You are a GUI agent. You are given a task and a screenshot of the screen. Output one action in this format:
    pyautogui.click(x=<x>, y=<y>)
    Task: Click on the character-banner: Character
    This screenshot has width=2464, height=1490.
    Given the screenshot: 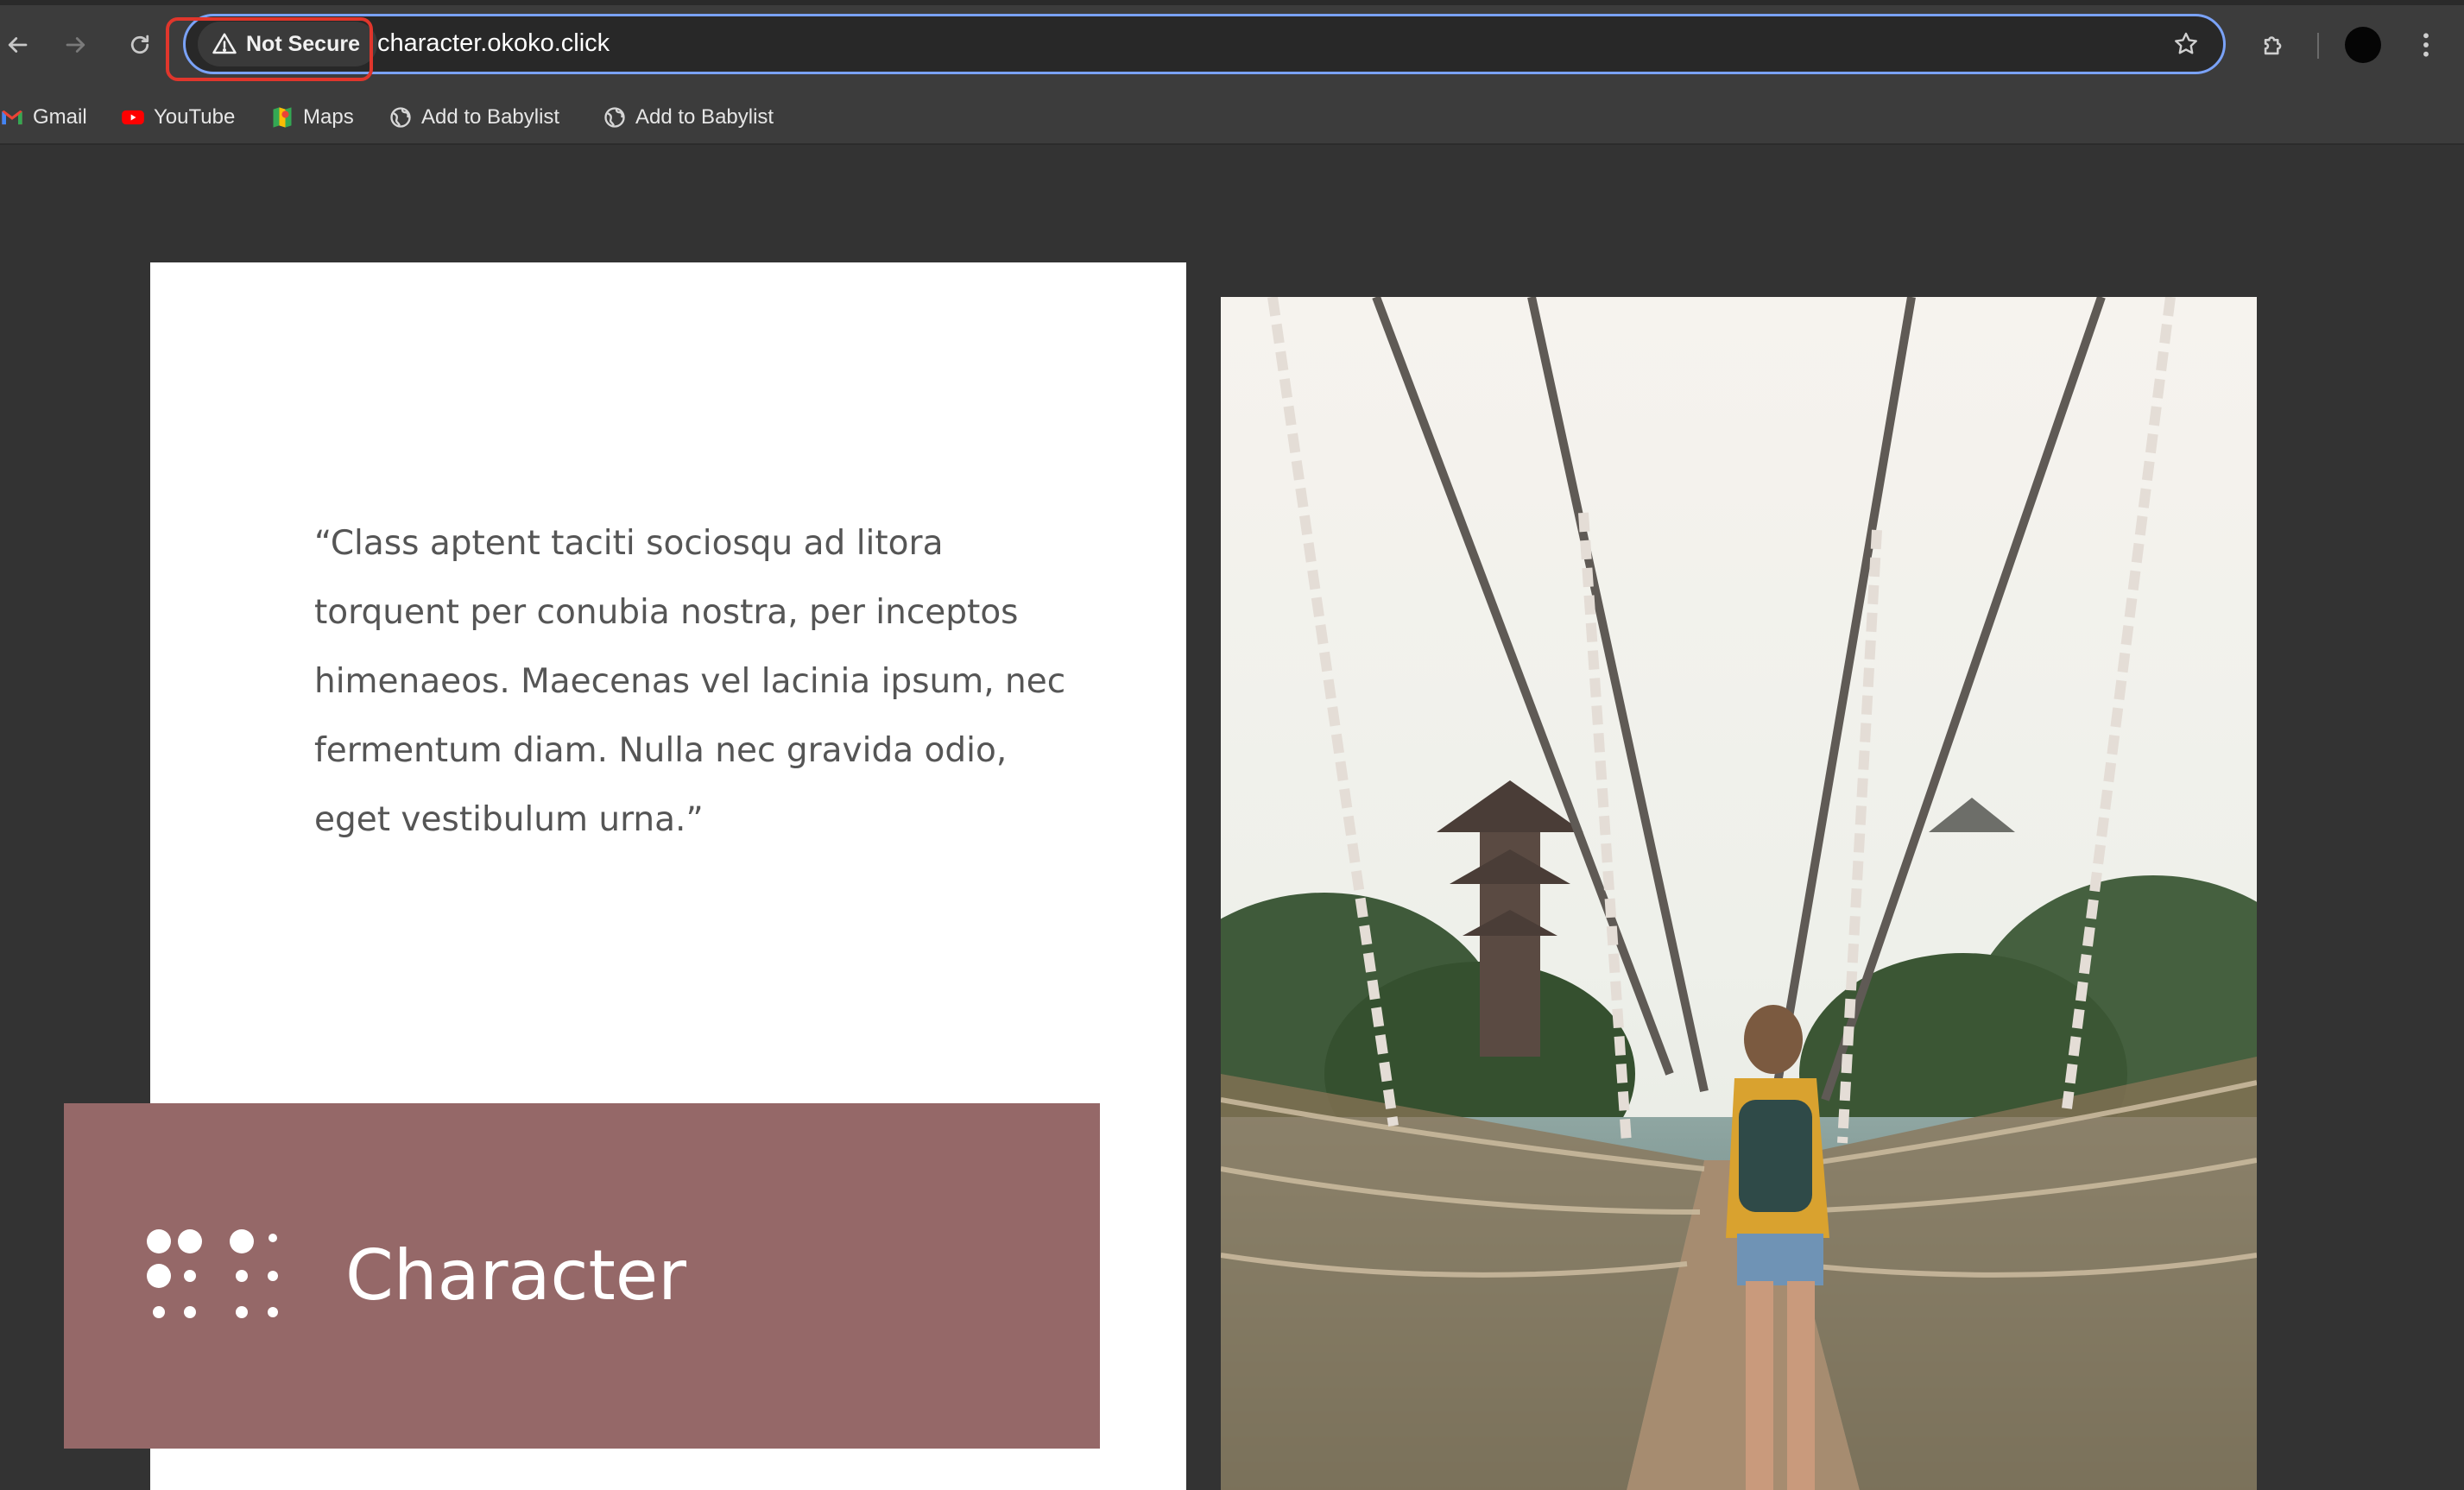 What is the action you would take?
    pyautogui.click(x=582, y=1276)
    